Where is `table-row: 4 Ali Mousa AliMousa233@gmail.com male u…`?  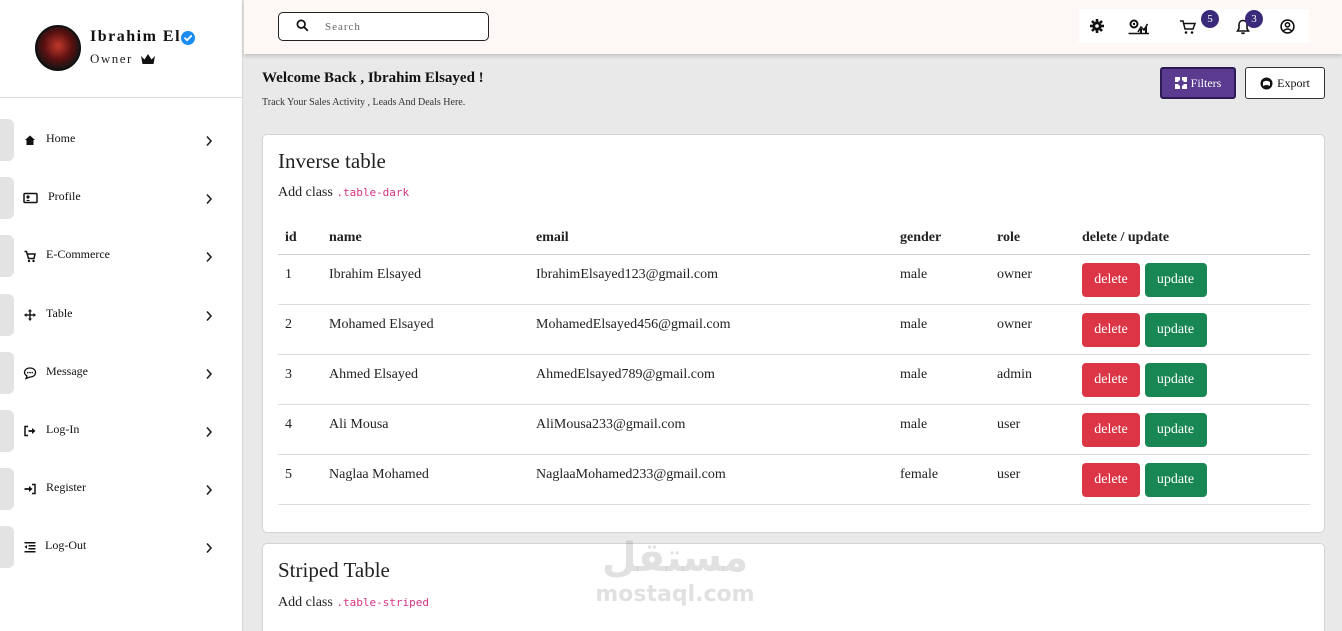
table-row: 4 Ali Mousa AliMousa233@gmail.com male u… is located at coordinates (794, 429).